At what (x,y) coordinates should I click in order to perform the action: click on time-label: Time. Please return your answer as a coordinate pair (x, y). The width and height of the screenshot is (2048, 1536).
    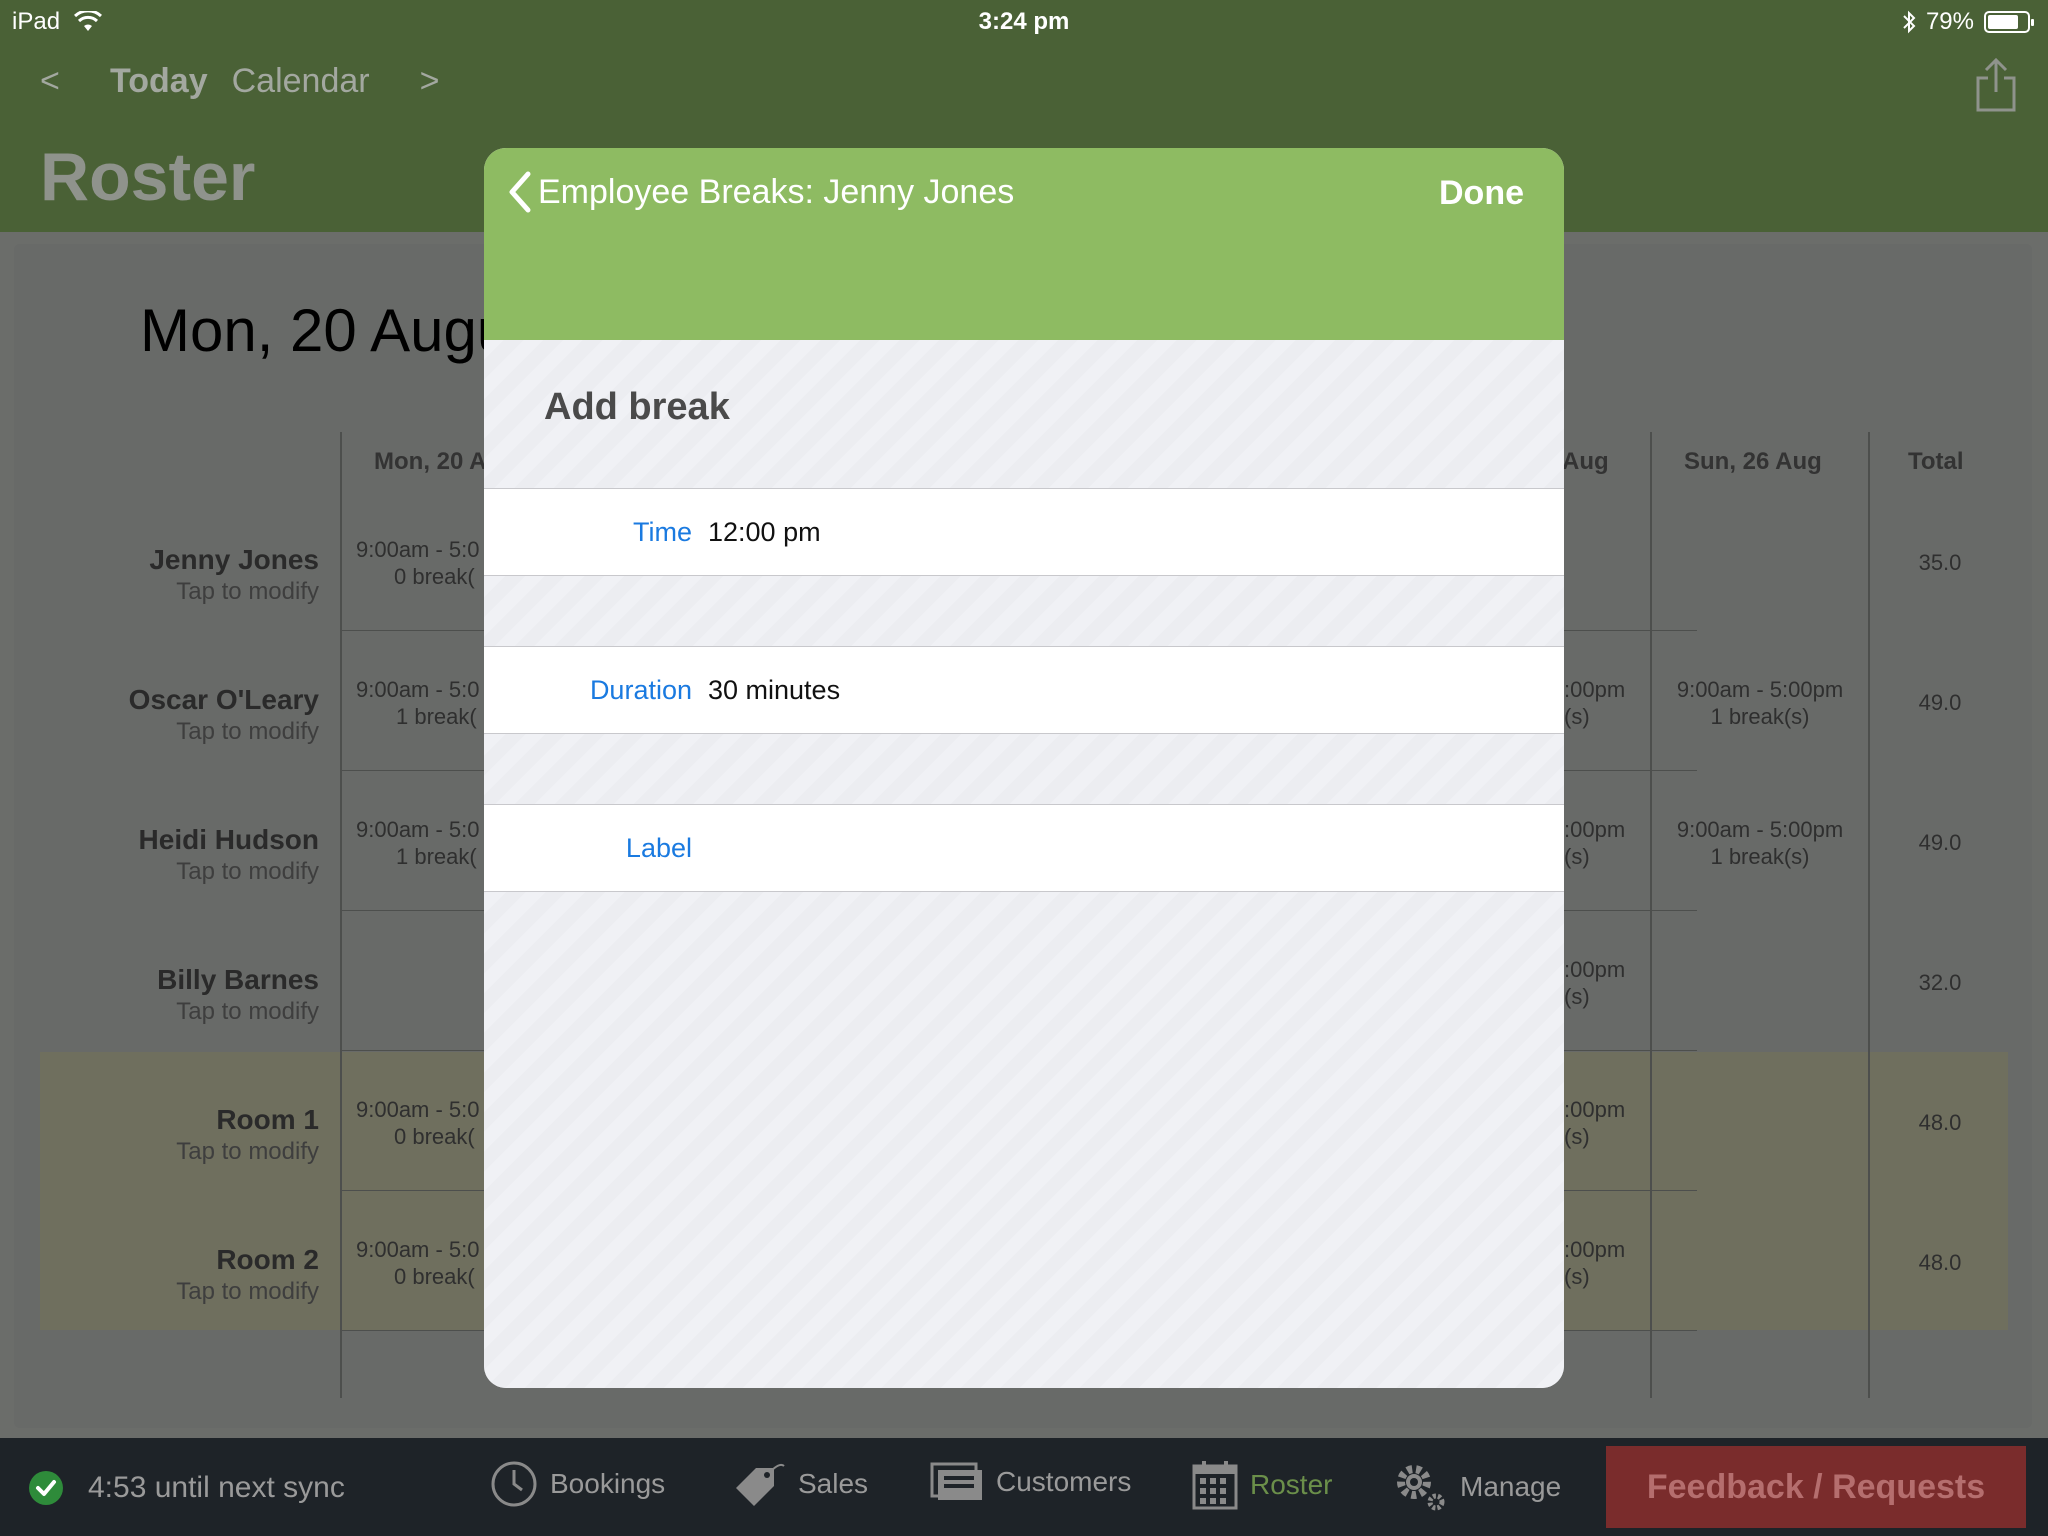
    Looking at the image, I should click on (662, 532).